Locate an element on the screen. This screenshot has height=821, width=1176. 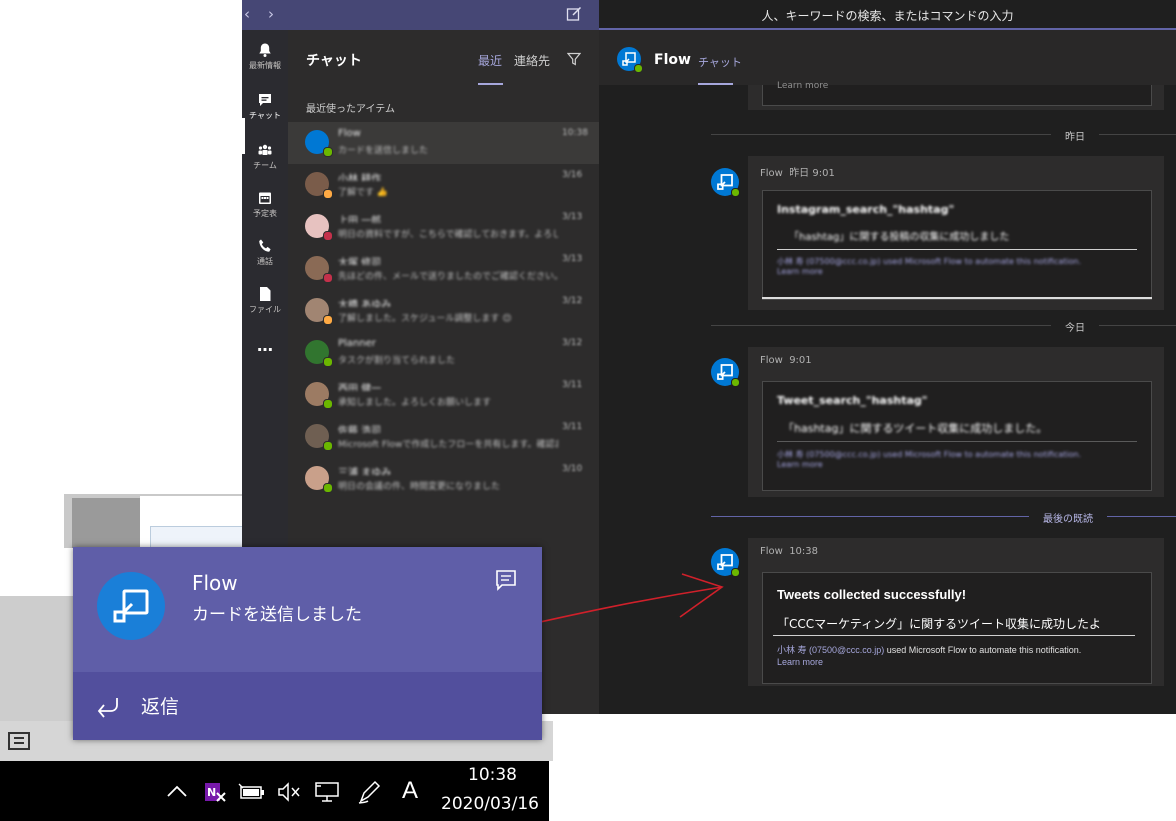
chat-list-item: Planner タスクが割り当てられました 3/12 is located at coordinates (443, 353).